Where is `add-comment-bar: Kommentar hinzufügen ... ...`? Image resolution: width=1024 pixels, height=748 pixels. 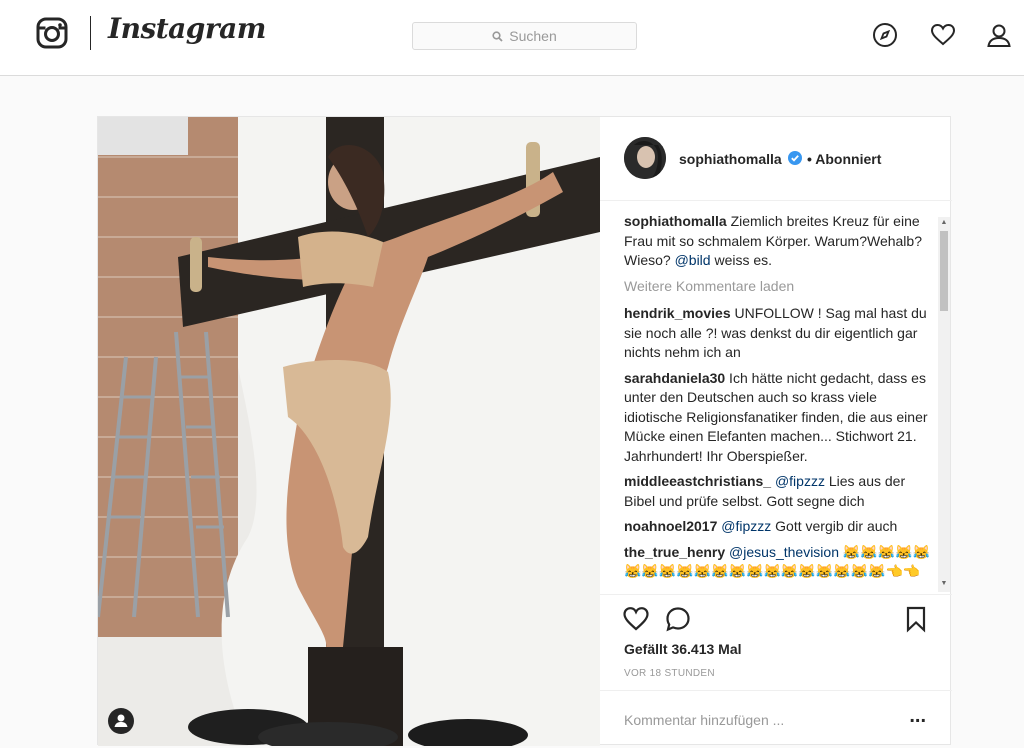
add-comment-bar: Kommentar hinzufügen ... ... is located at coordinates (776, 719).